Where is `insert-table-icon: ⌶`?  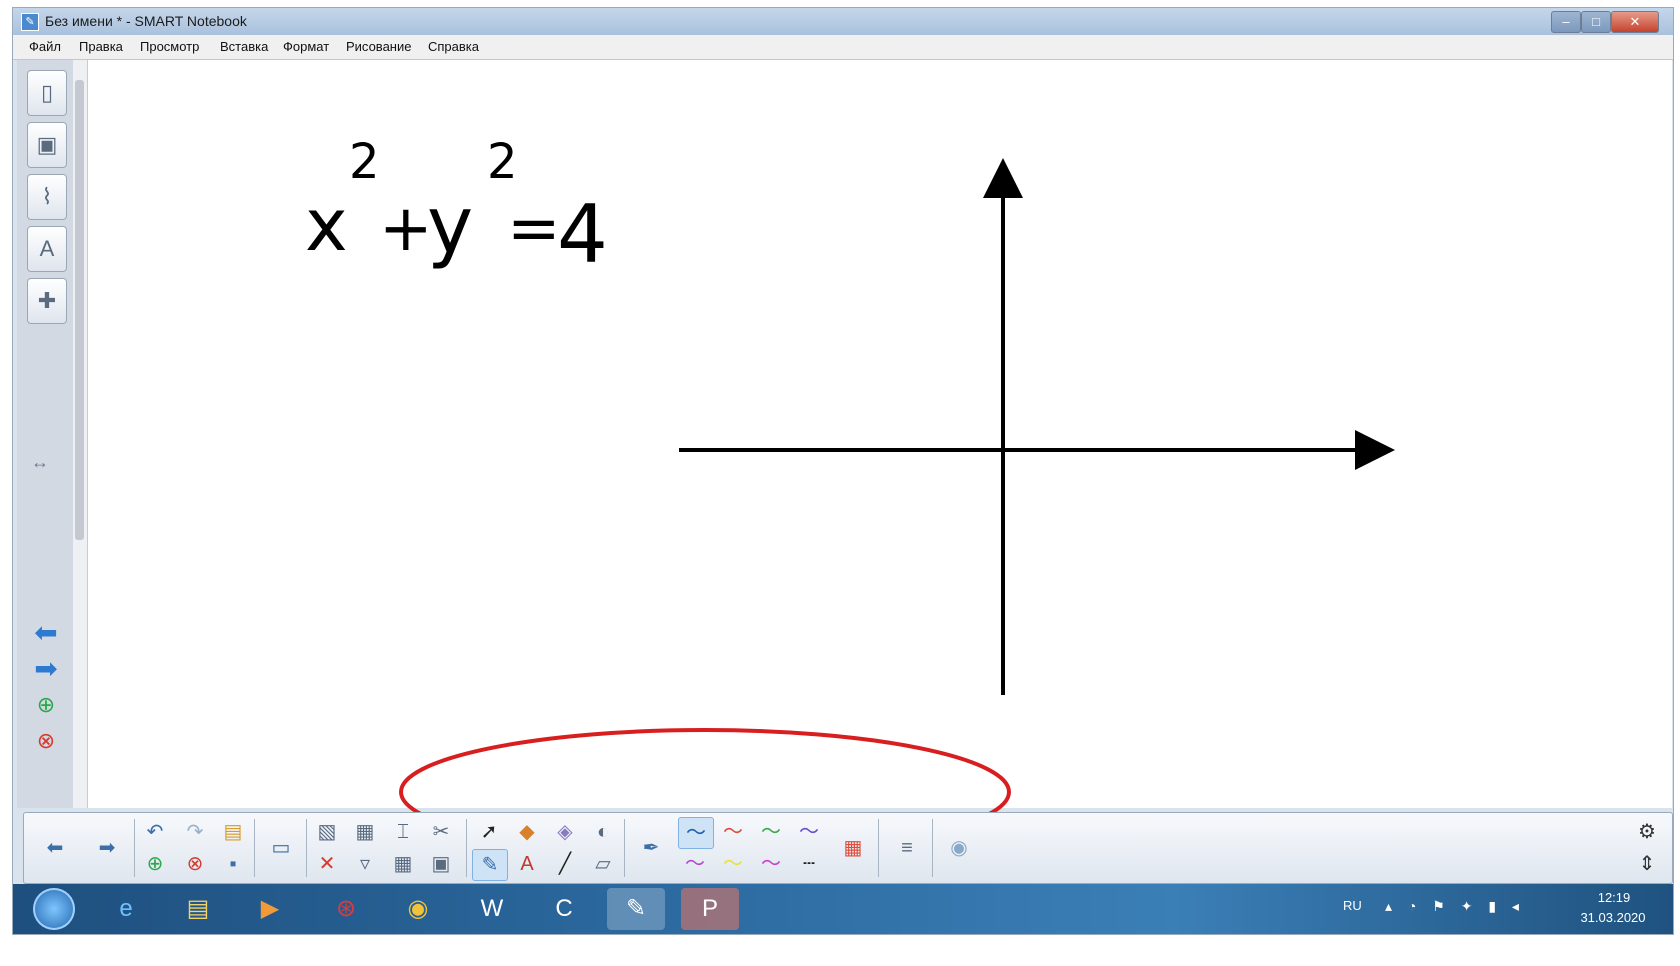
insert-table-icon: ⌶ is located at coordinates (403, 832).